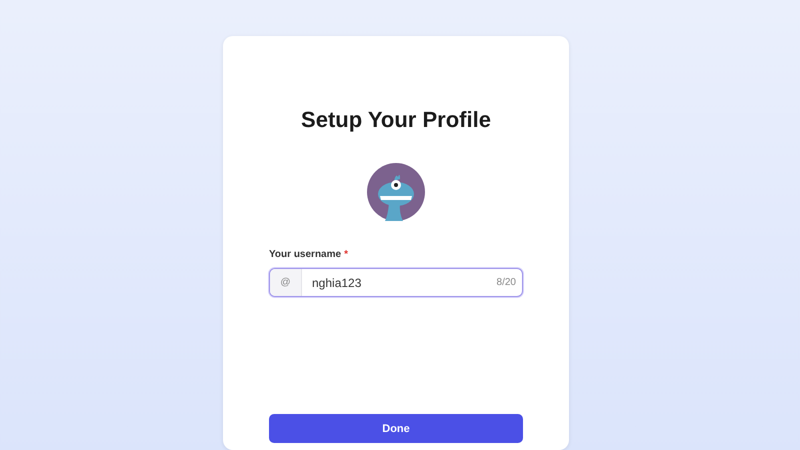 The width and height of the screenshot is (800, 450). I want to click on done-button: Done, so click(396, 429).